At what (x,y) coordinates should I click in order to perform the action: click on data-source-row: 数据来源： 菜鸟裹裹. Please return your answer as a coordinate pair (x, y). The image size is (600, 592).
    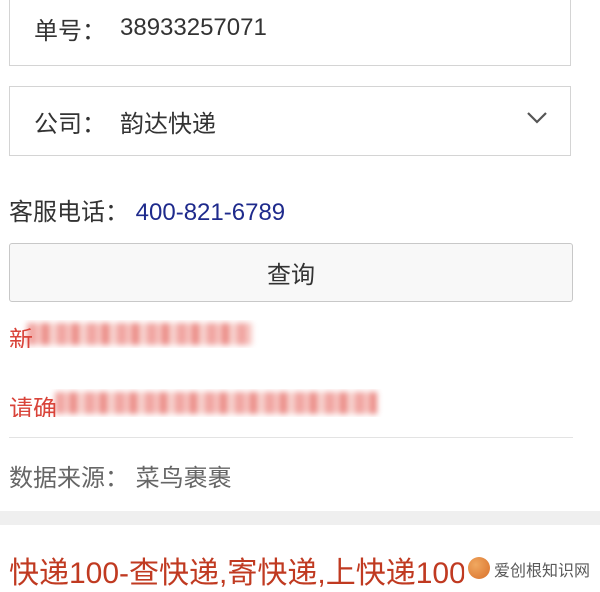
    Looking at the image, I should click on (120, 475).